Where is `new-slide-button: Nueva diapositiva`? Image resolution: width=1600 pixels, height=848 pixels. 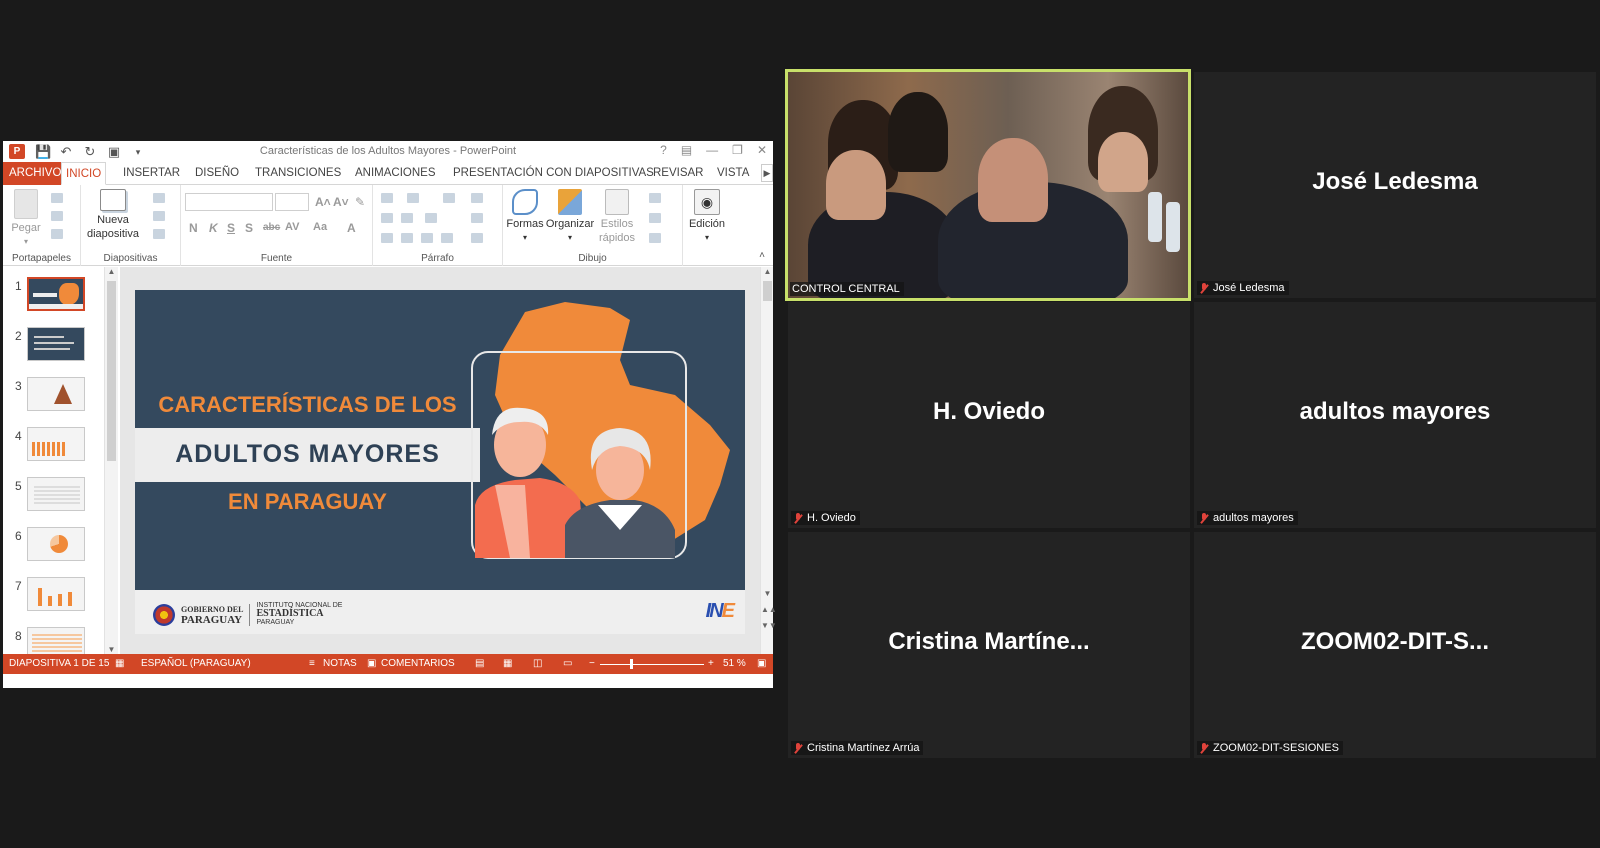 new-slide-button: Nueva diapositiva is located at coordinates (113, 215).